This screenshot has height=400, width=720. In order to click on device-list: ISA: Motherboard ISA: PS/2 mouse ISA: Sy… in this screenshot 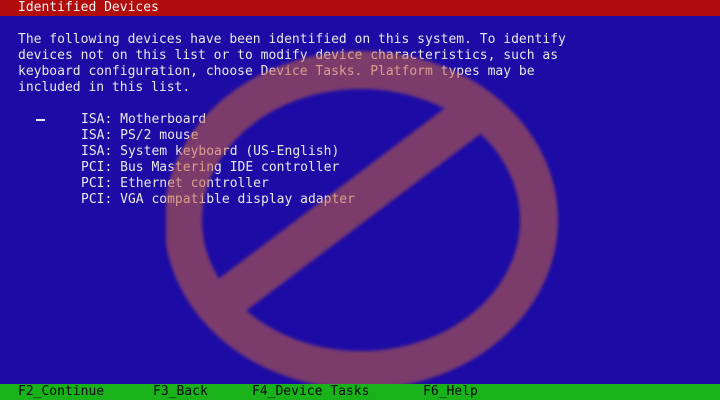, I will do `click(218, 160)`.